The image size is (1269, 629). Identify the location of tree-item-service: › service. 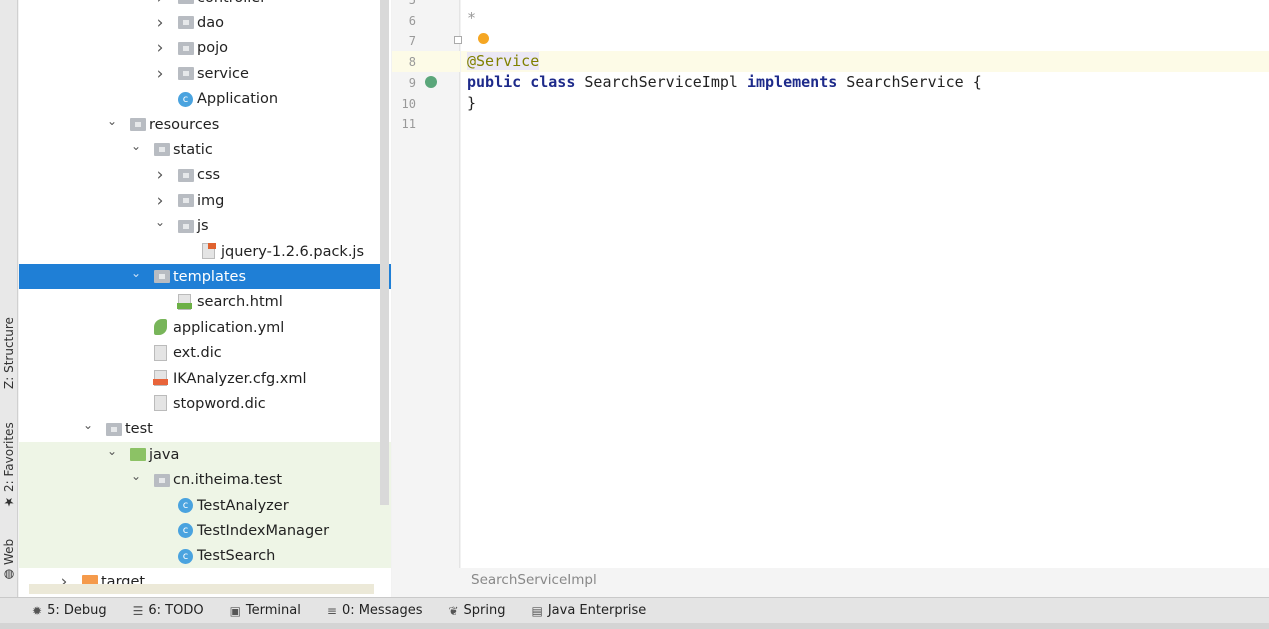
(205, 73).